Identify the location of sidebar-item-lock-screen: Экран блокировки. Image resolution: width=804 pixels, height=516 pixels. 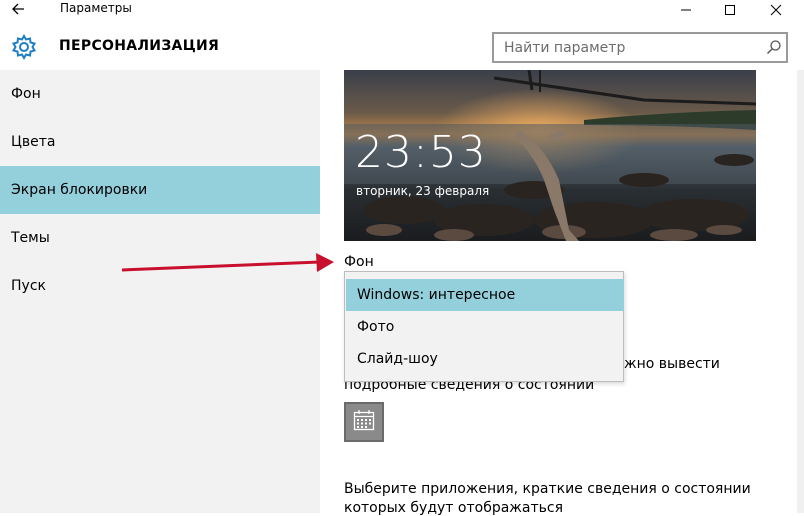
(160, 190).